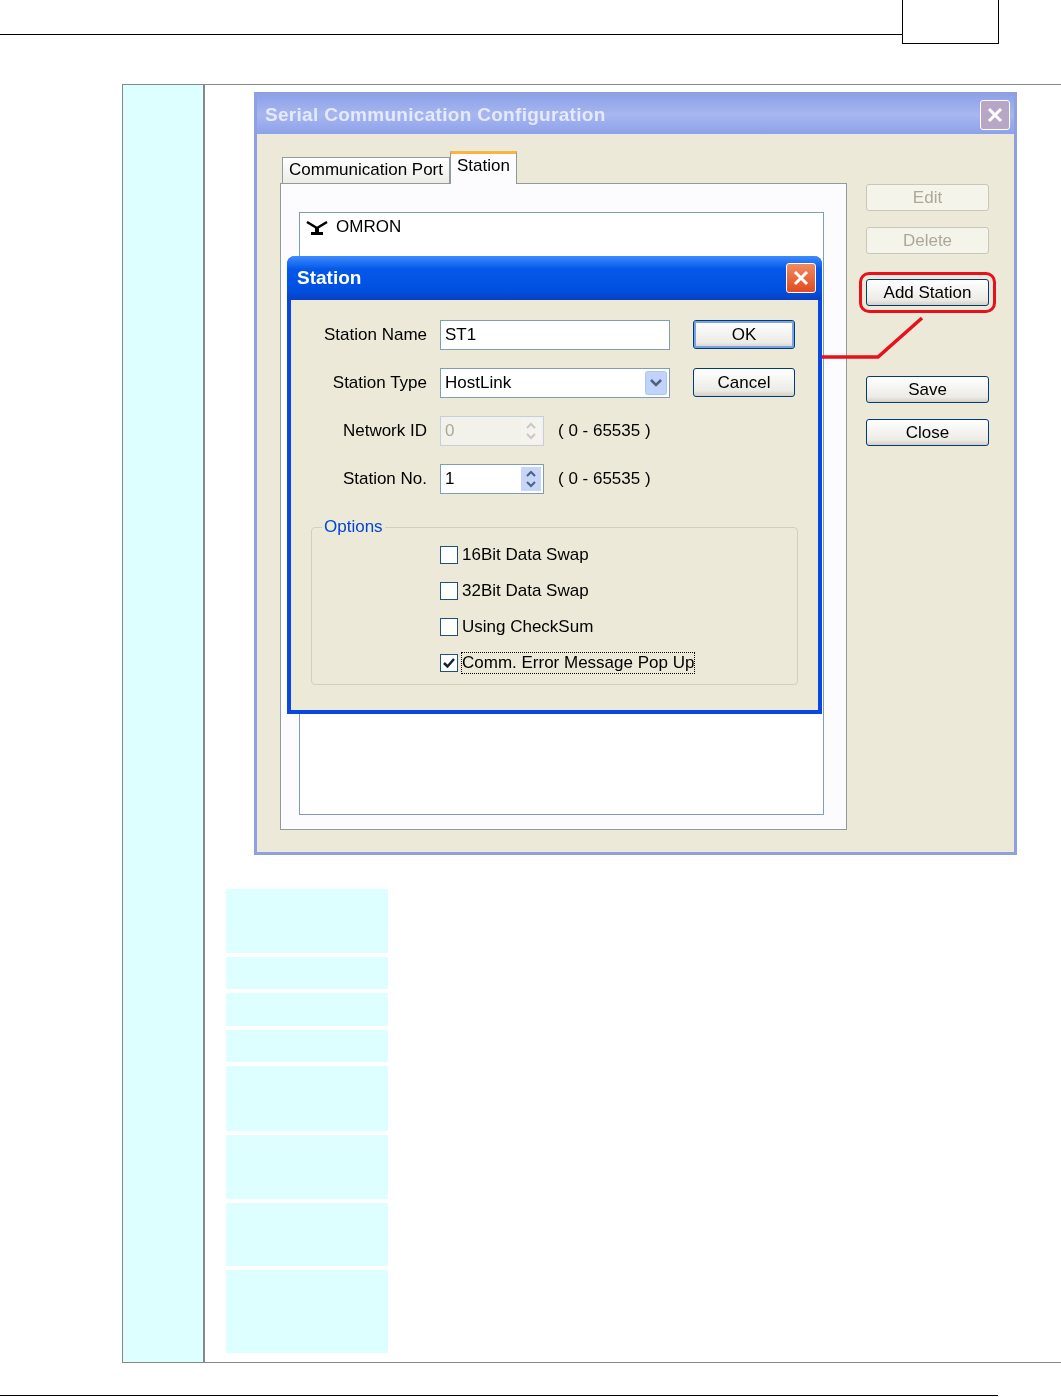 The width and height of the screenshot is (1061, 1397). I want to click on cancel-button: Cancel, so click(744, 382).